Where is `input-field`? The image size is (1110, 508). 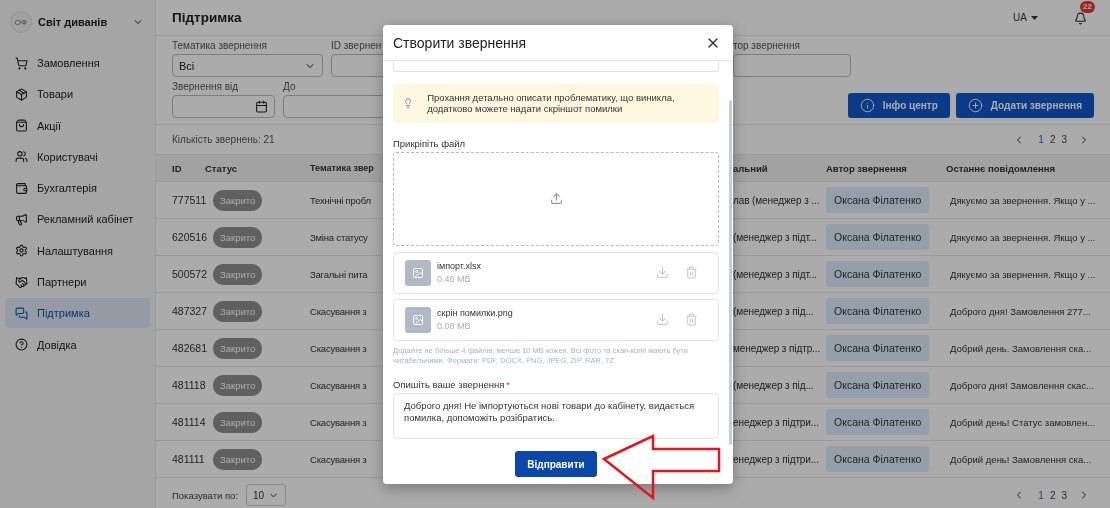
input-field is located at coordinates (556, 66).